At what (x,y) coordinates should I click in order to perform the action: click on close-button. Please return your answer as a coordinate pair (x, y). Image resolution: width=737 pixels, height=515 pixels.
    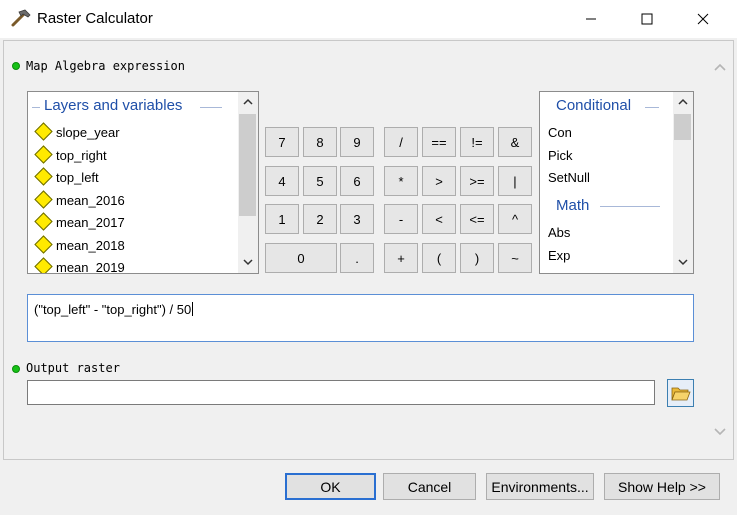
    Looking at the image, I should click on (703, 19).